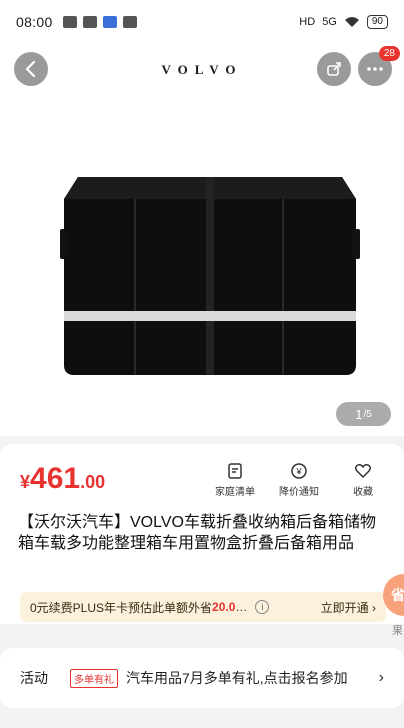  I want to click on plus-membership-bar: 0元续费PLUS年卡预估此单额外省 20.0 … i 立即开通 ›, so click(203, 607).